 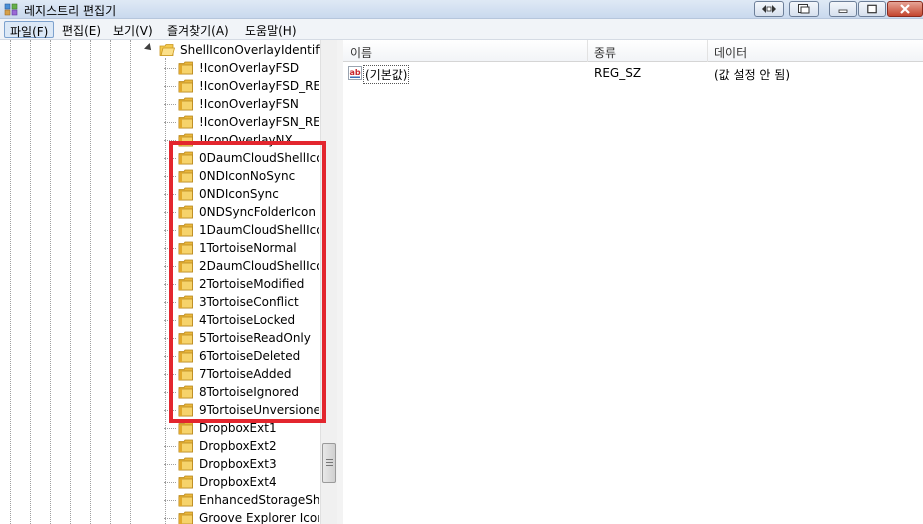 I want to click on highlight-box, so click(x=247, y=282).